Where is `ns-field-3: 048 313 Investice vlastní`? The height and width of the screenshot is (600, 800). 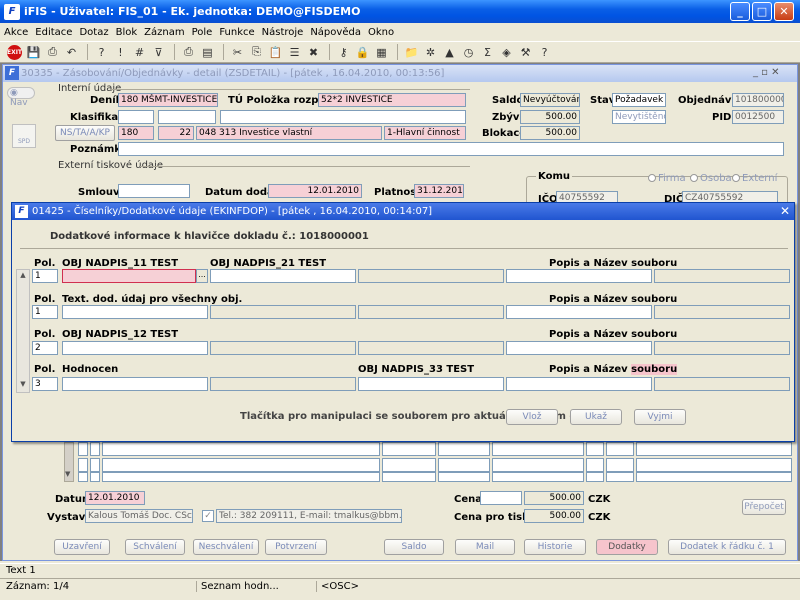 ns-field-3: 048 313 Investice vlastní is located at coordinates (289, 133).